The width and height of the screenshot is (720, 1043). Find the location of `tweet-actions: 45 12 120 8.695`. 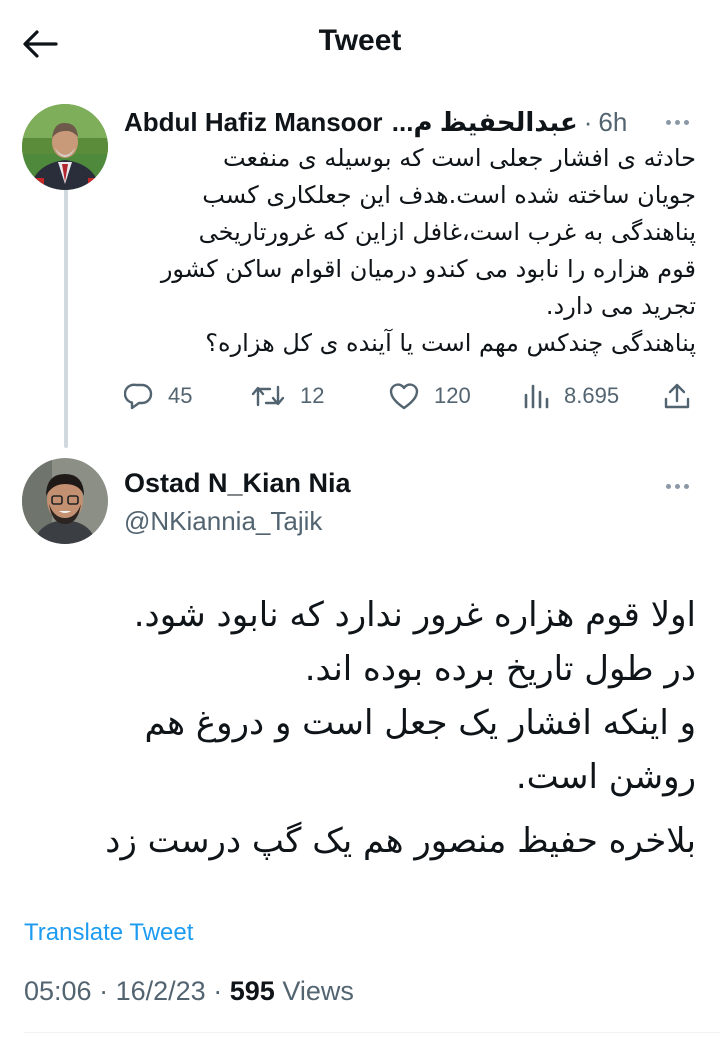

tweet-actions: 45 12 120 8.695 is located at coordinates (408, 396).